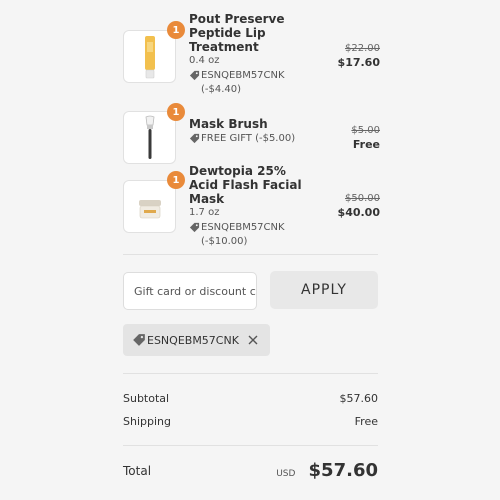  Describe the element at coordinates (358, 62) in the screenshot. I see `price-final: $17.60` at that location.